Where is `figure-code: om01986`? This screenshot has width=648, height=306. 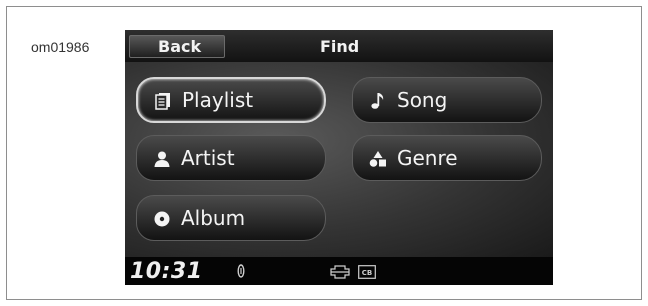
figure-code: om01986 is located at coordinates (60, 47).